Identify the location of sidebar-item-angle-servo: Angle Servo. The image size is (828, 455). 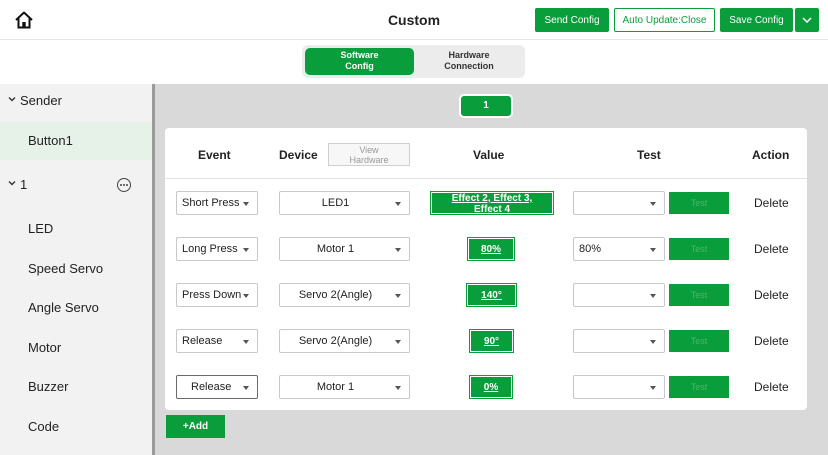
(76, 308).